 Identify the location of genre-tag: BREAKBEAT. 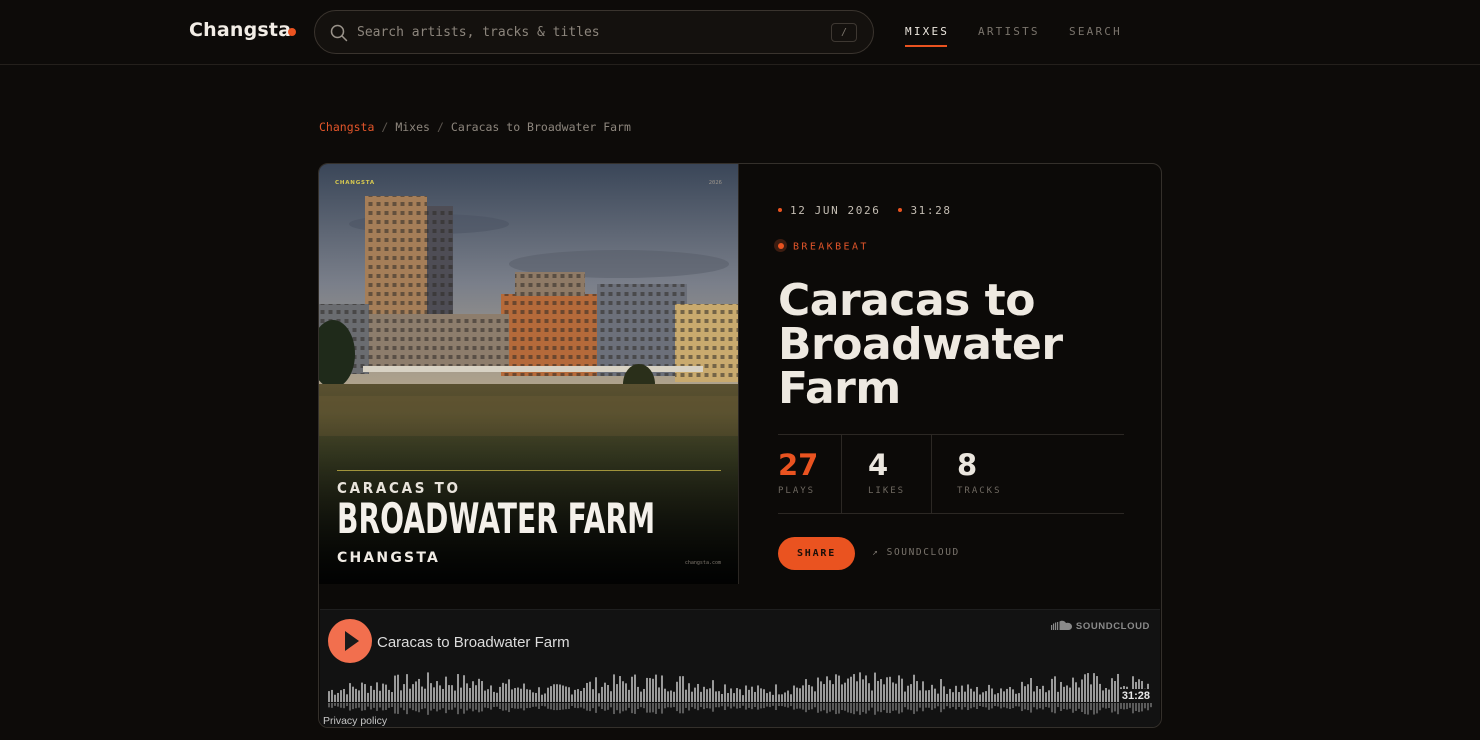
(821, 248).